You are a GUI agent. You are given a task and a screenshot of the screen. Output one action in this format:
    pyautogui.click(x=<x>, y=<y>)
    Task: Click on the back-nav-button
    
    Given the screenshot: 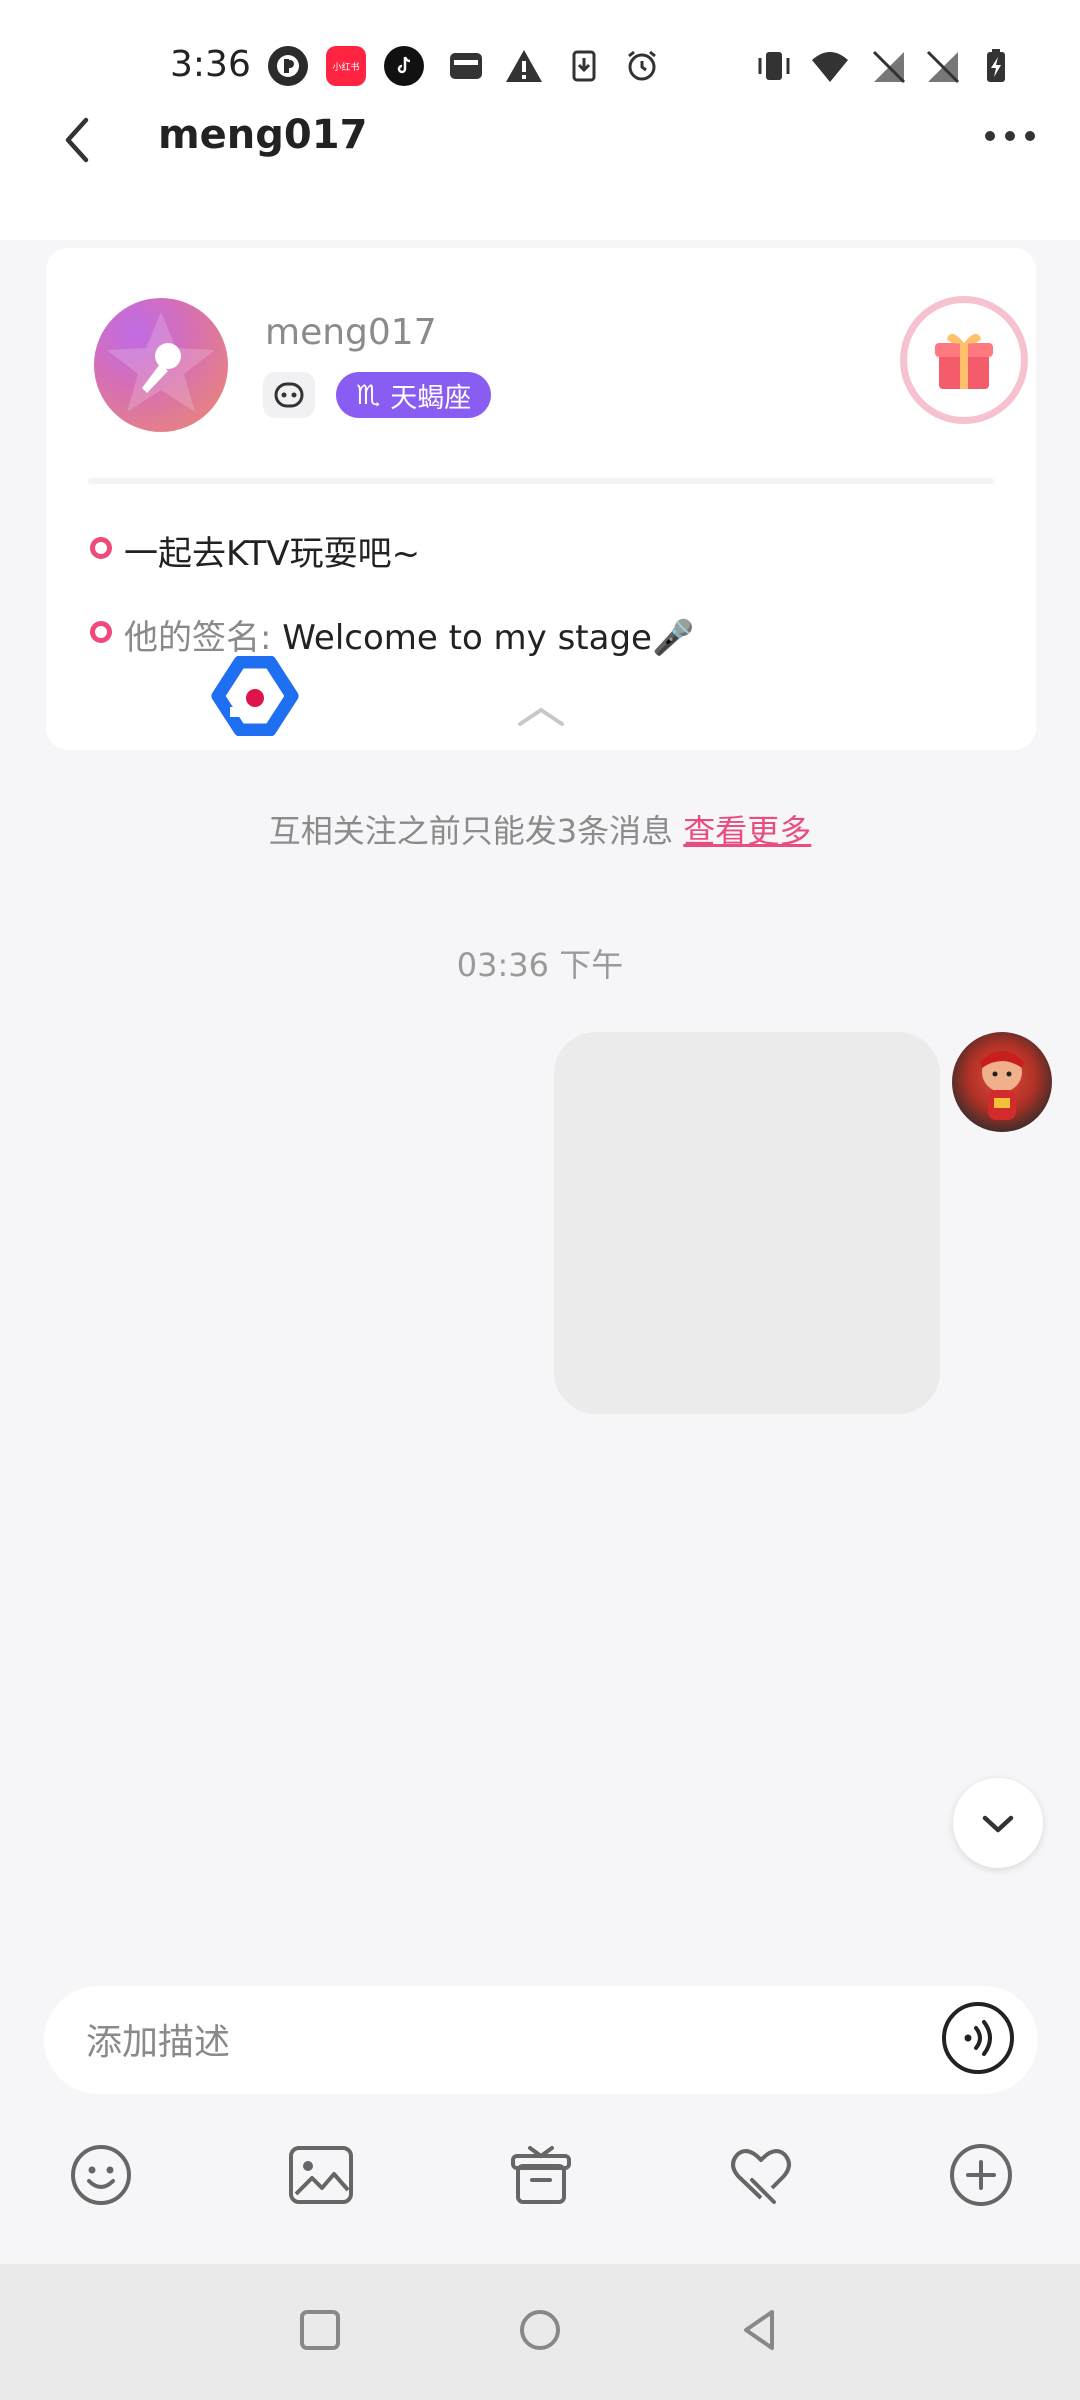 What is the action you would take?
    pyautogui.click(x=760, y=2330)
    